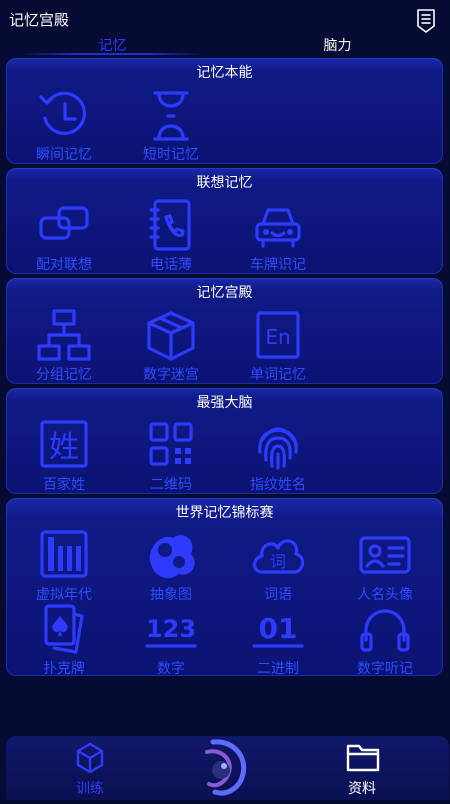 The width and height of the screenshot is (450, 804). What do you see at coordinates (278, 595) in the screenshot?
I see `item-label: 词语` at bounding box center [278, 595].